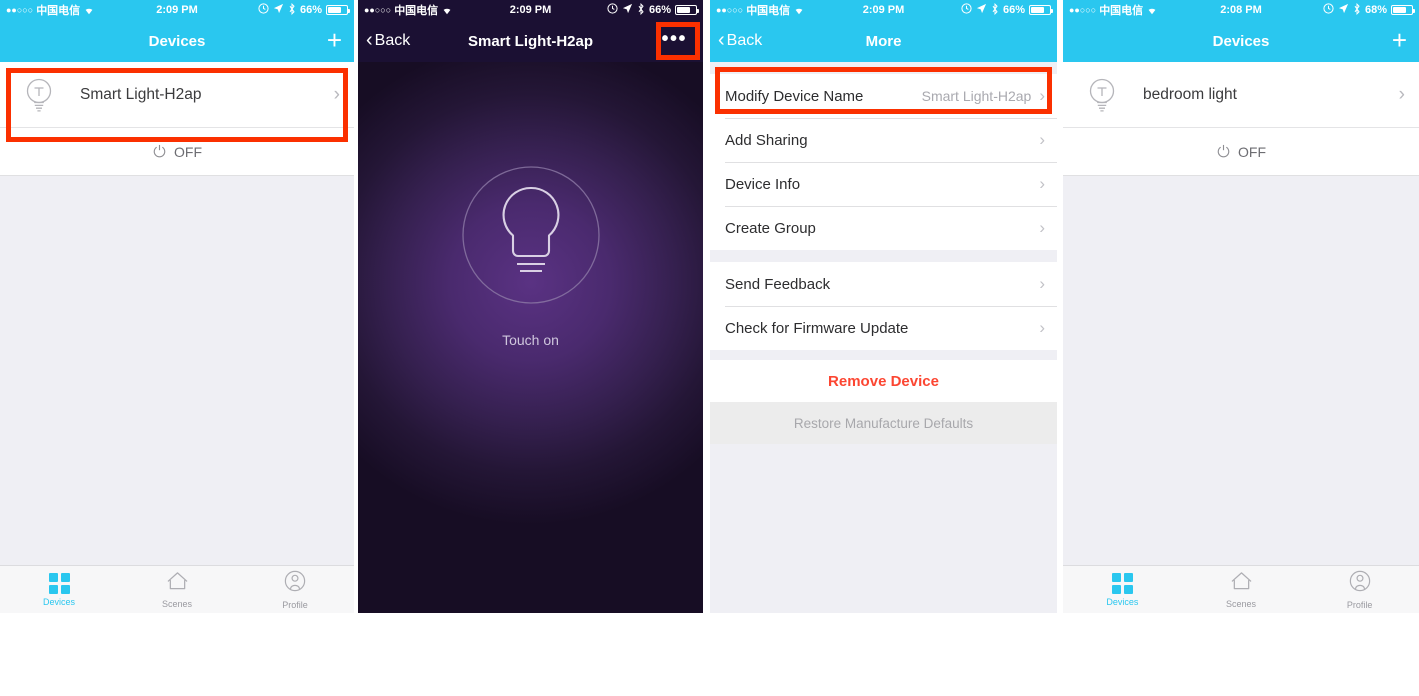 This screenshot has width=1419, height=696. What do you see at coordinates (1241, 10) in the screenshot?
I see `status-bar: ●●○○○ 中国电信 2:08 PM 68%` at bounding box center [1241, 10].